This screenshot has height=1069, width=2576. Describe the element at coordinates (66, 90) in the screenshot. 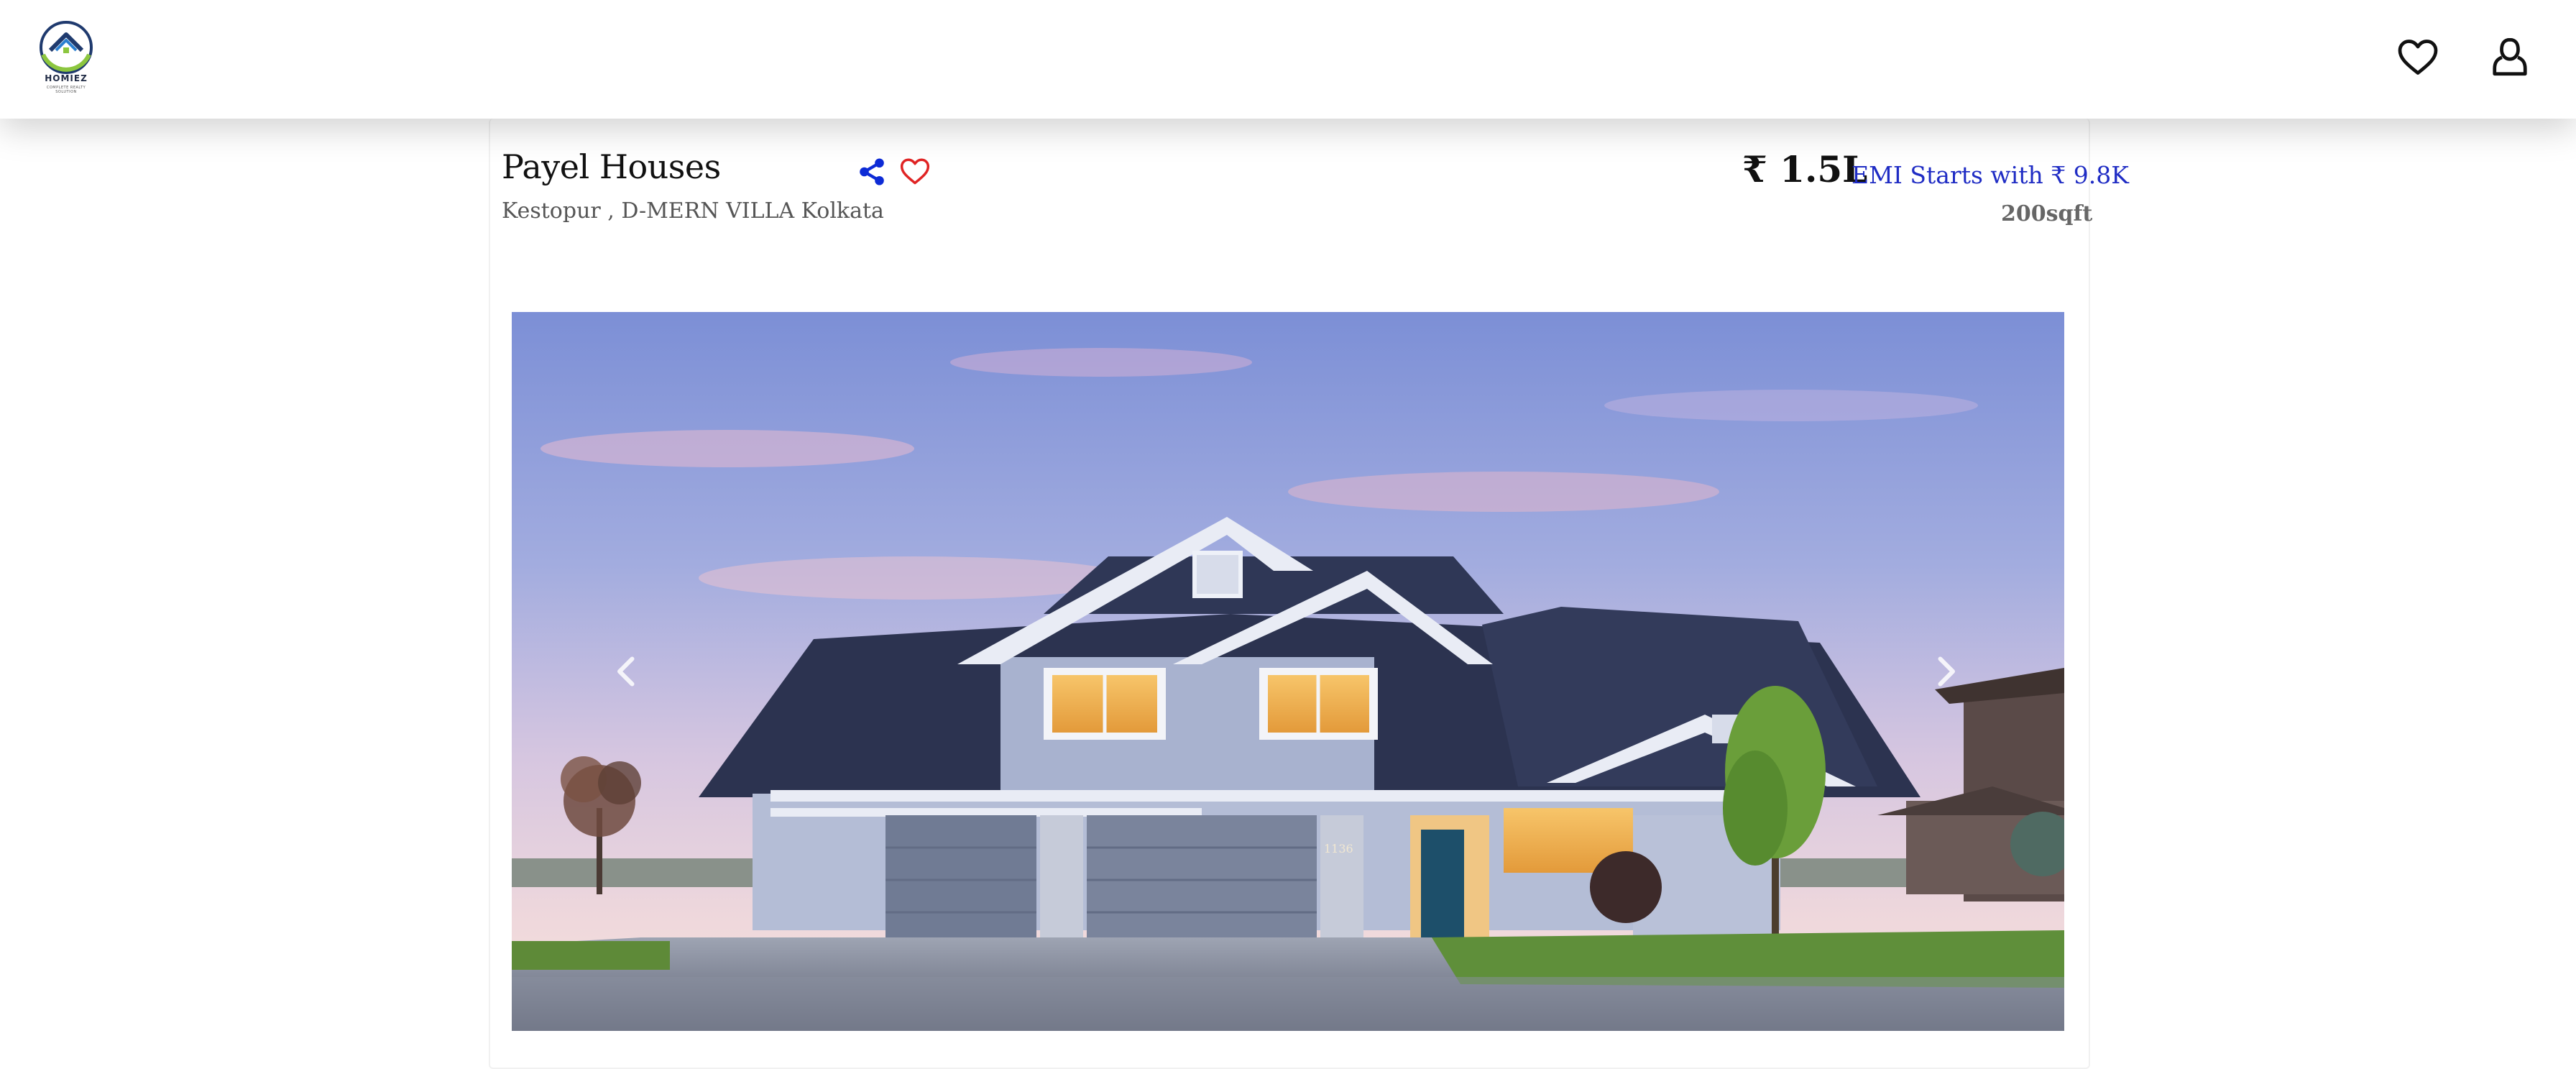

I see `logo-tagline: COMPLETE REALTY SOLUTION` at that location.